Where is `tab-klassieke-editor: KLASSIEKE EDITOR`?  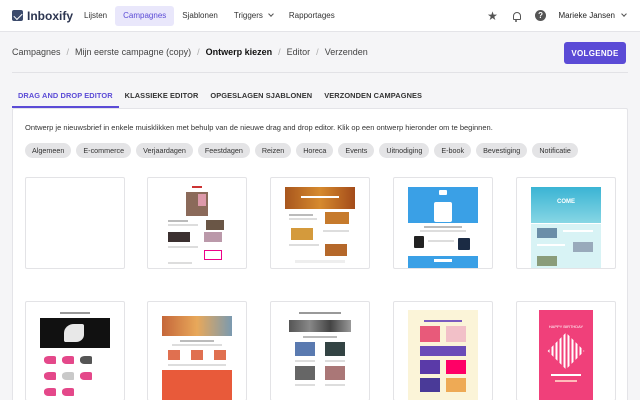 tab-klassieke-editor: KLASSIEKE EDITOR is located at coordinates (162, 96).